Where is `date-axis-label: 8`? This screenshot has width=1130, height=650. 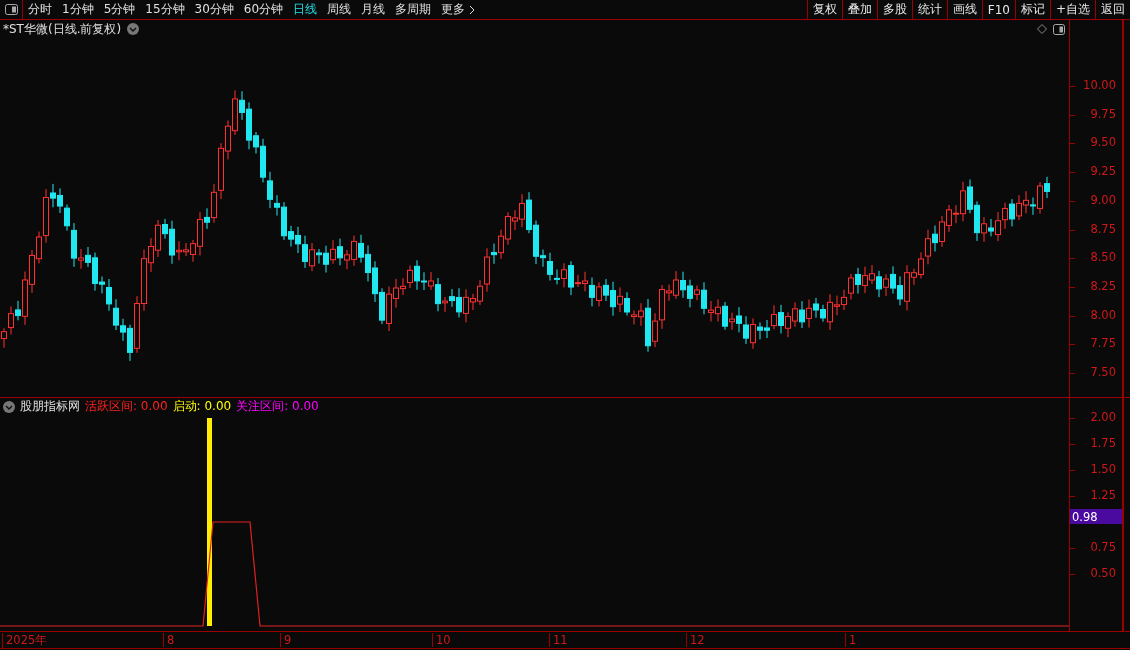
date-axis-label: 8 is located at coordinates (169, 640).